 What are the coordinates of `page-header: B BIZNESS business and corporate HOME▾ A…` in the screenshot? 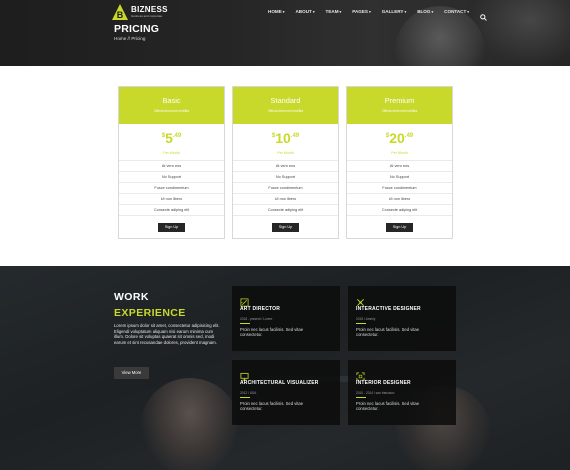 It's located at (285, 33).